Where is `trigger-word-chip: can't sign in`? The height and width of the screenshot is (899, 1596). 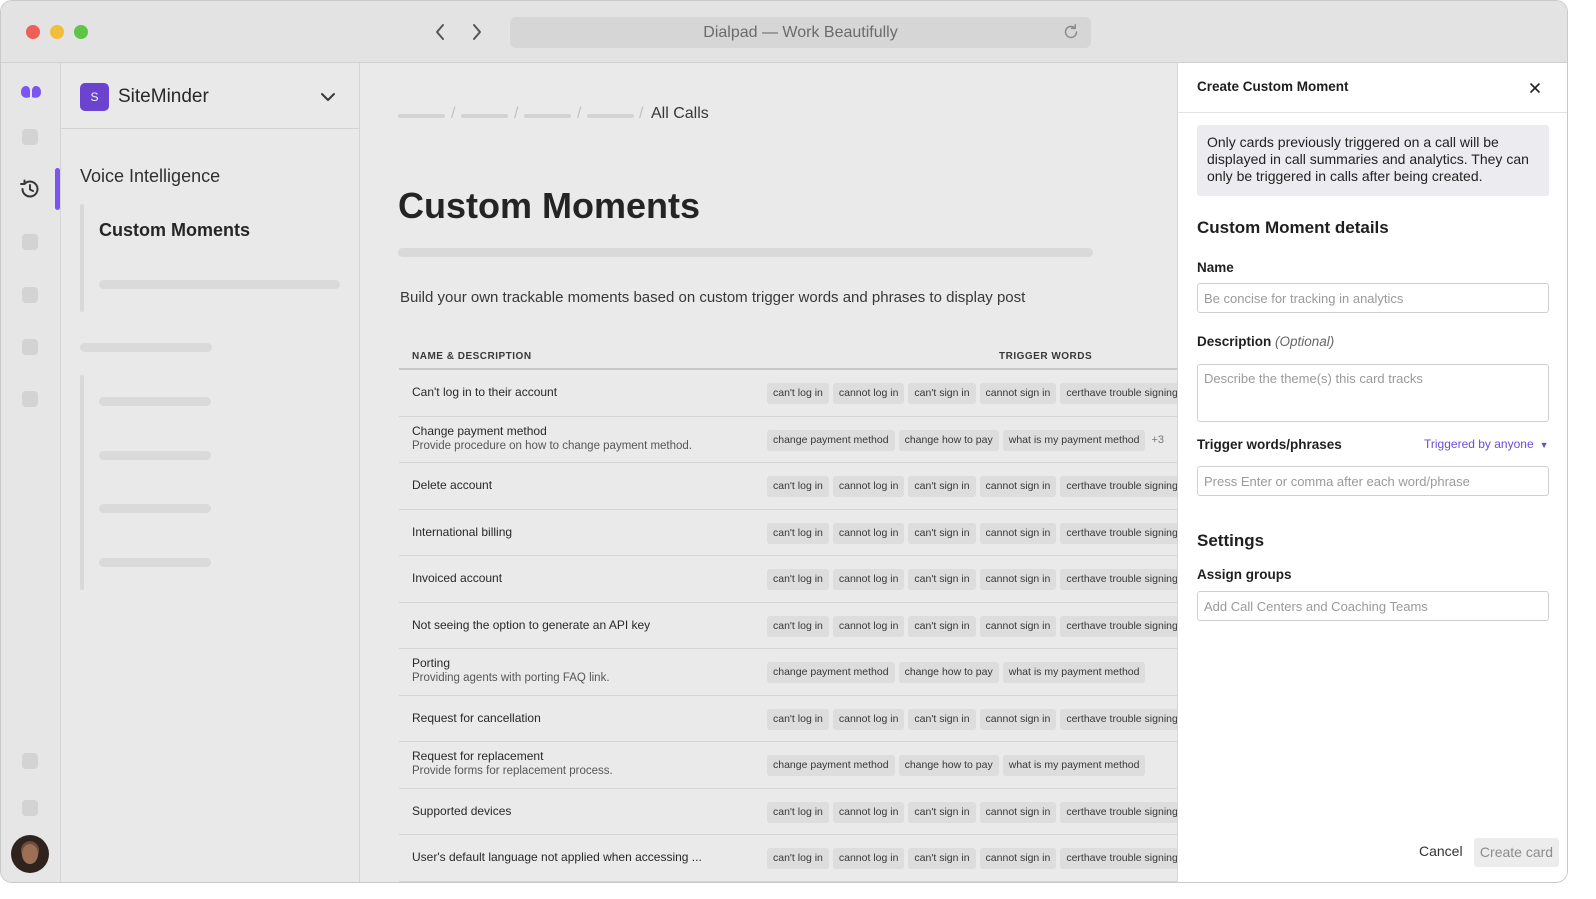 trigger-word-chip: can't sign in is located at coordinates (942, 486).